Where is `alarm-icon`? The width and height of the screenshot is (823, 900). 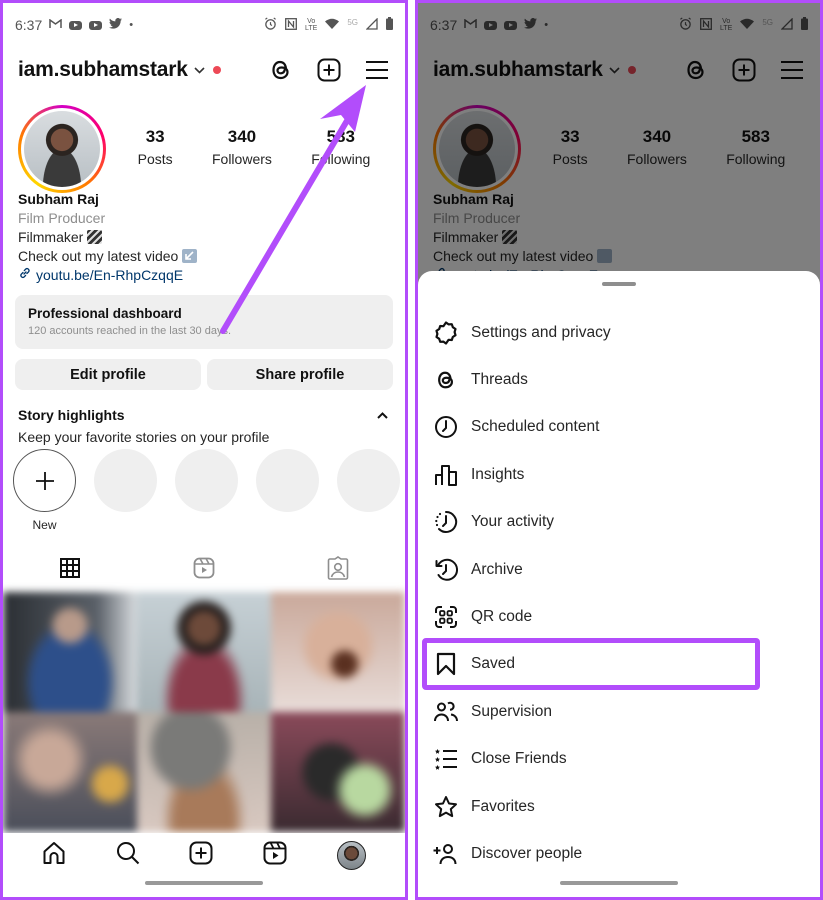
alarm-icon is located at coordinates (270, 25).